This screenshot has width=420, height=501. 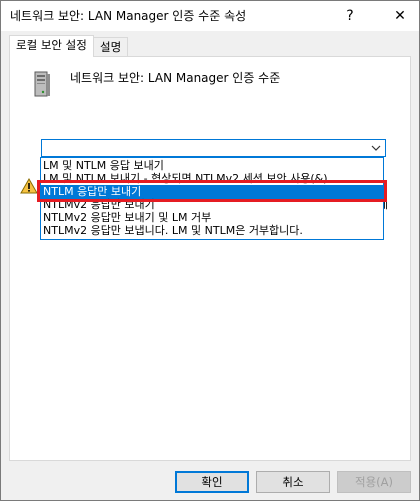 What do you see at coordinates (51, 46) in the screenshot?
I see `tab-local-security-setting: 로컬 보안 설정` at bounding box center [51, 46].